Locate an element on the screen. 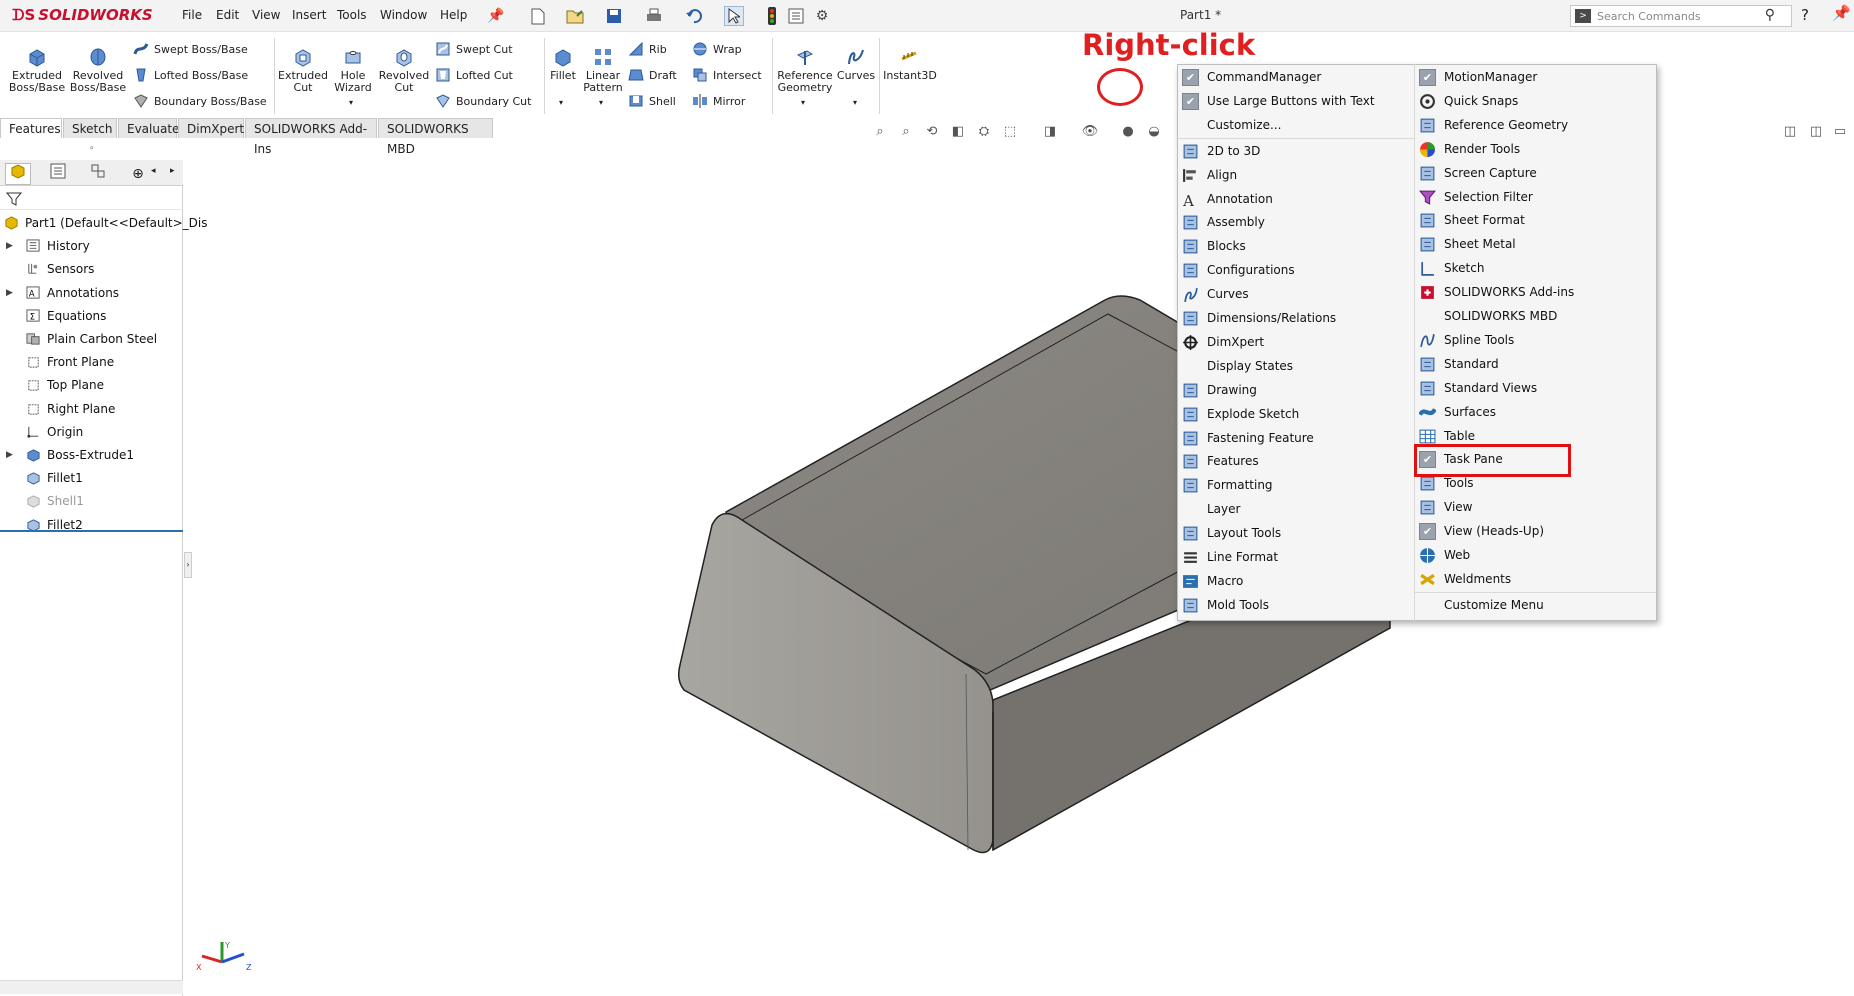 Image resolution: width=1854 pixels, height=996 pixels. menu-item-label: Annotation is located at coordinates (1240, 198).